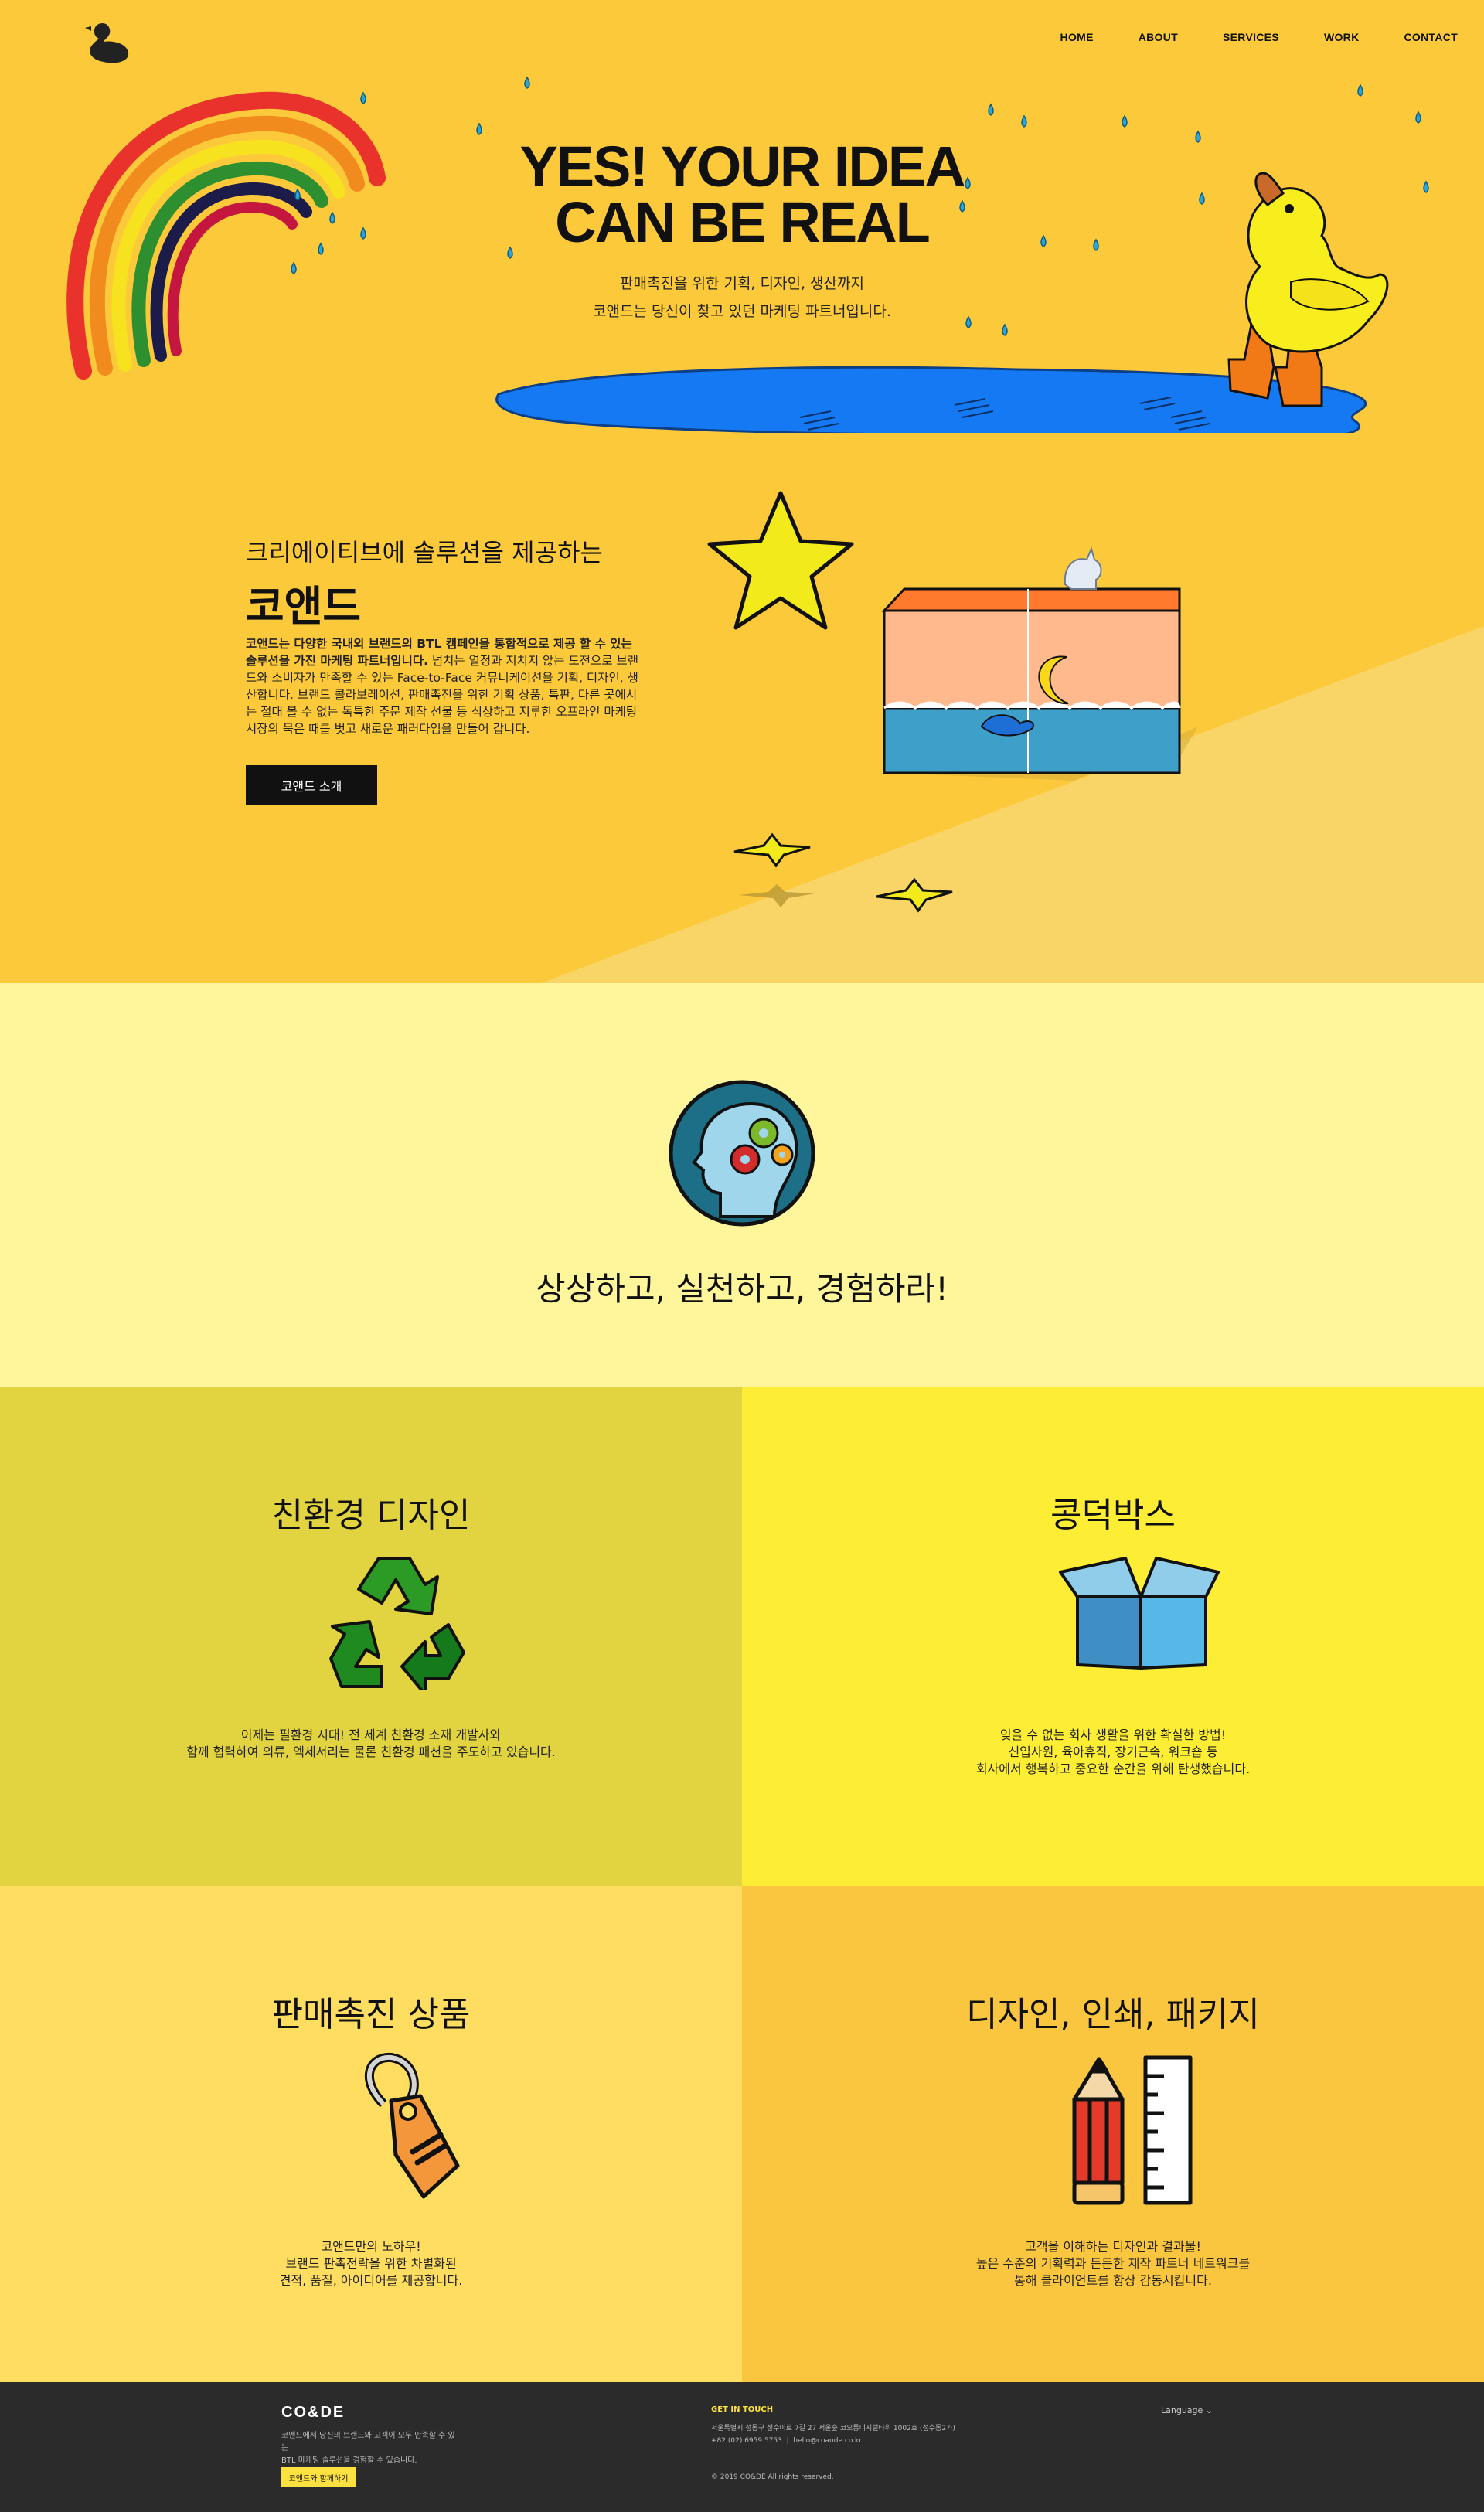 This screenshot has width=1484, height=2512. I want to click on service-line-2: 브랜드 판촉전략을 위한 차별화된, so click(371, 2263).